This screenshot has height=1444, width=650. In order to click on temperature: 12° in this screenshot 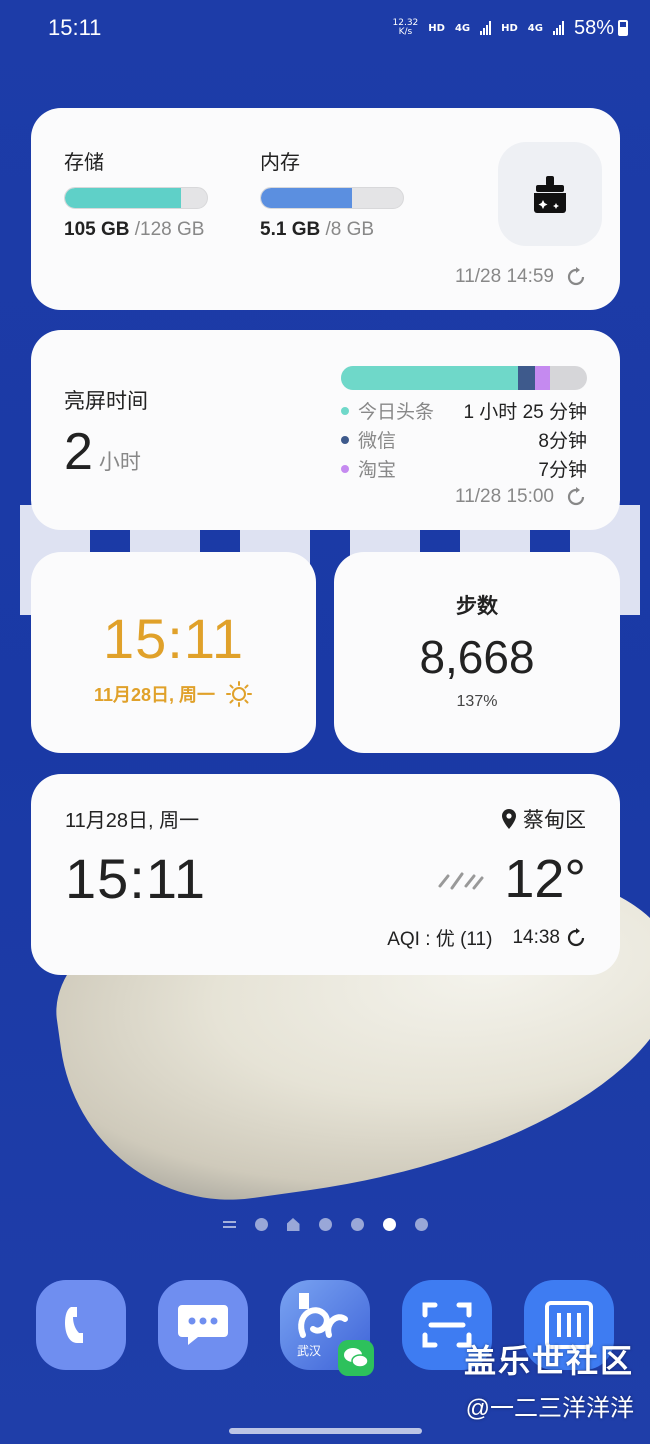, I will do `click(545, 879)`.